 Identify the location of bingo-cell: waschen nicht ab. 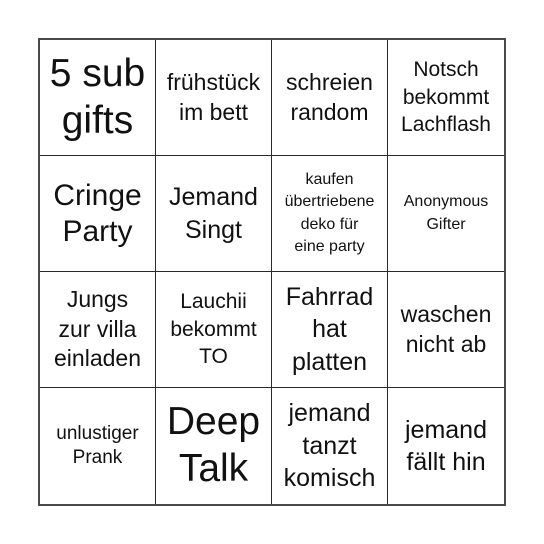
(446, 330).